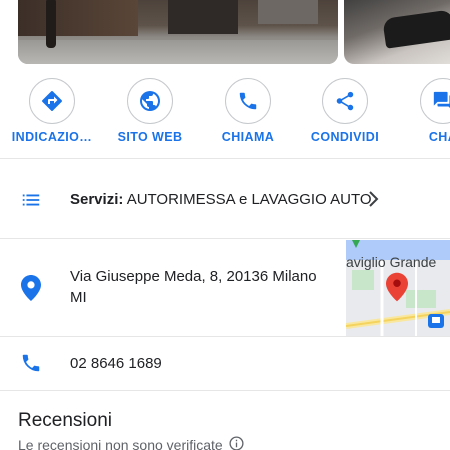  Describe the element at coordinates (31, 288) in the screenshot. I see `location-pin-icon` at that location.